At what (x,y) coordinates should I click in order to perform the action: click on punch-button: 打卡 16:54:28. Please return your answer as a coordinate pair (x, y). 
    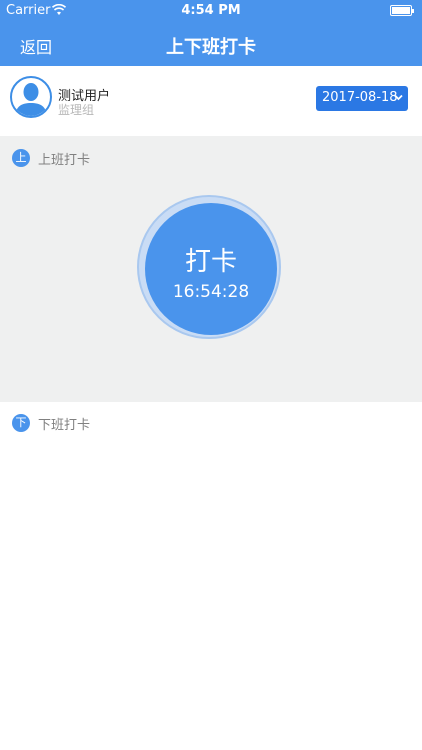
    Looking at the image, I should click on (211, 269).